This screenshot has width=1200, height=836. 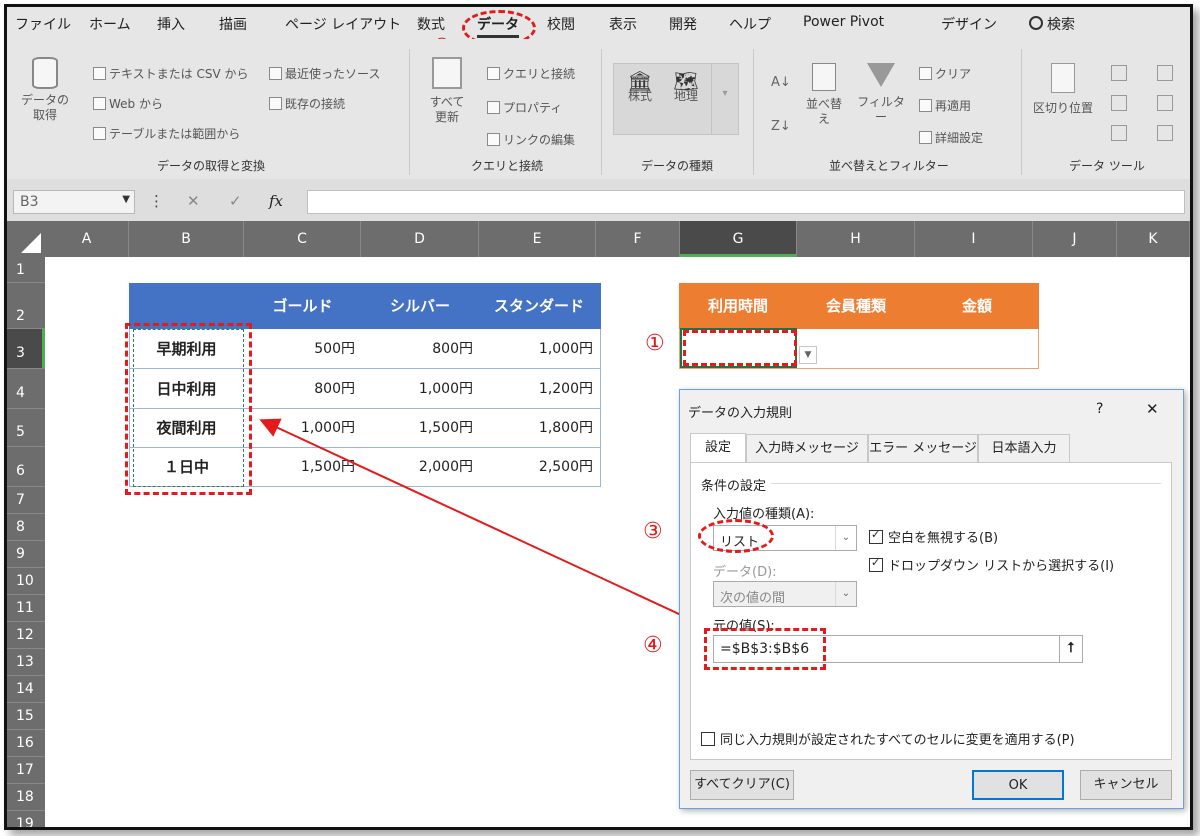 What do you see at coordinates (26, 467) in the screenshot?
I see `row-header-6: 6` at bounding box center [26, 467].